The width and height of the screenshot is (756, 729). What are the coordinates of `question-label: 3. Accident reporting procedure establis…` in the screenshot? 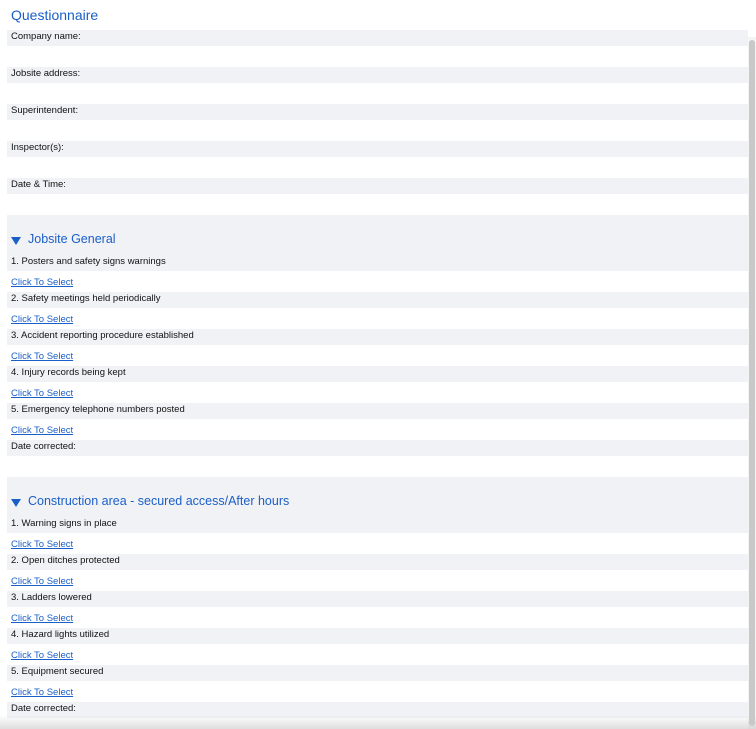 It's located at (377, 337).